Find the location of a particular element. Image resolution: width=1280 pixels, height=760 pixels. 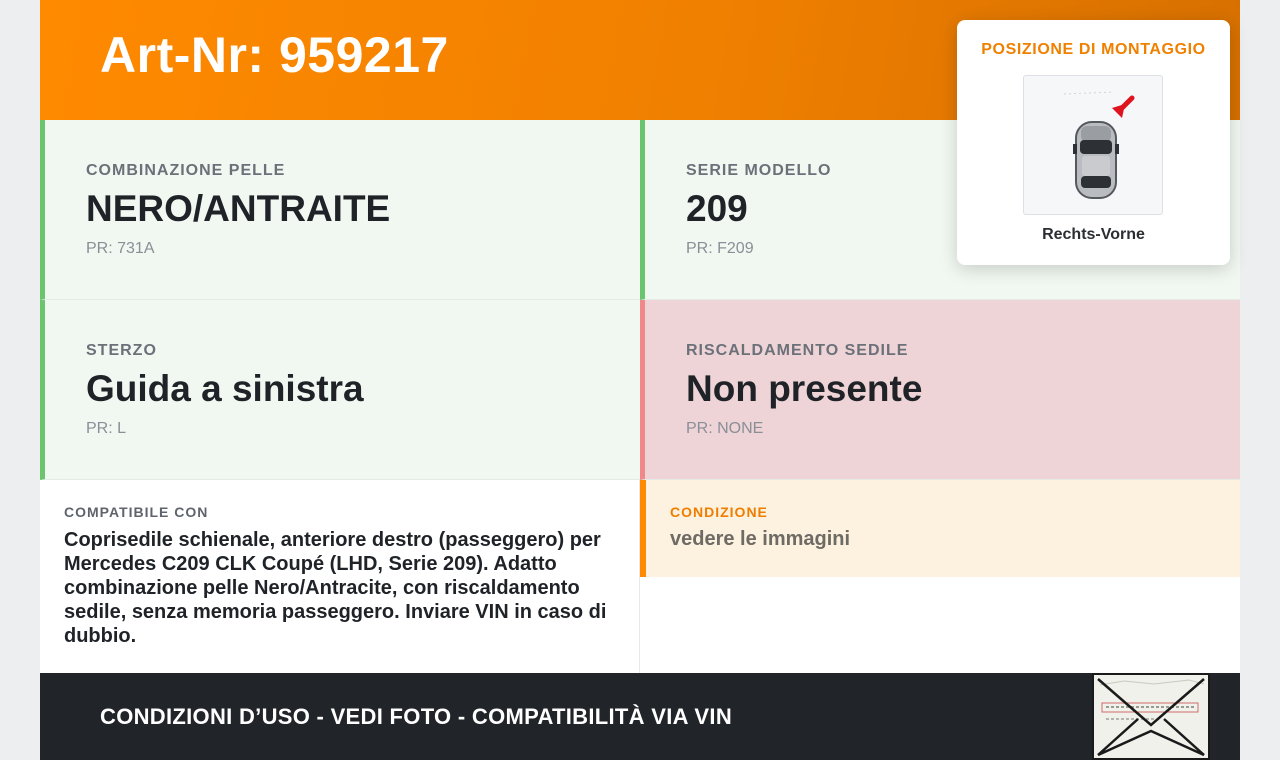

condition-section: CONDIZIONE vedere le immagini is located at coordinates (940, 528).